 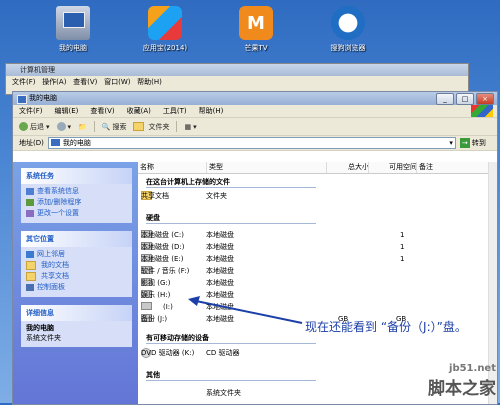 What do you see at coordinates (255, 98) in the screenshot?
I see `title-bar: 我的电脑 _ □ ×` at bounding box center [255, 98].